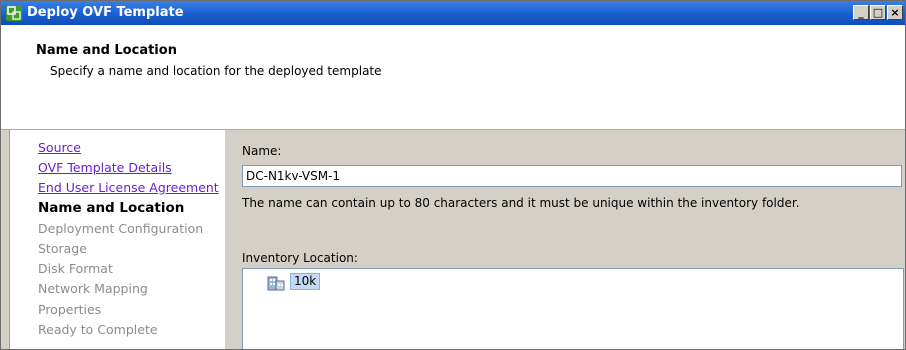 This screenshot has width=906, height=350. Describe the element at coordinates (14, 13) in the screenshot. I see `vsphere-app-icon` at that location.